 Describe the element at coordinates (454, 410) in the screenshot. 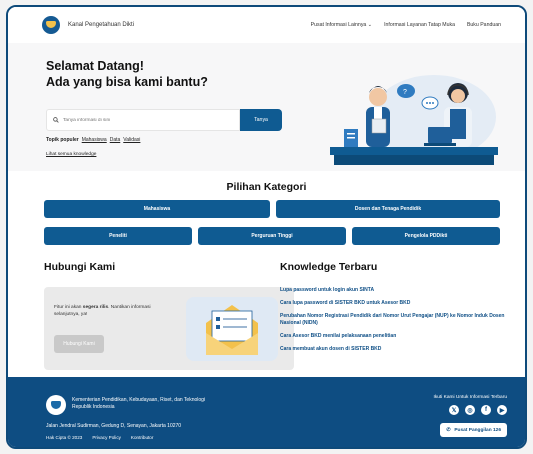

I see `x-twitter-icon: 𝕏` at that location.